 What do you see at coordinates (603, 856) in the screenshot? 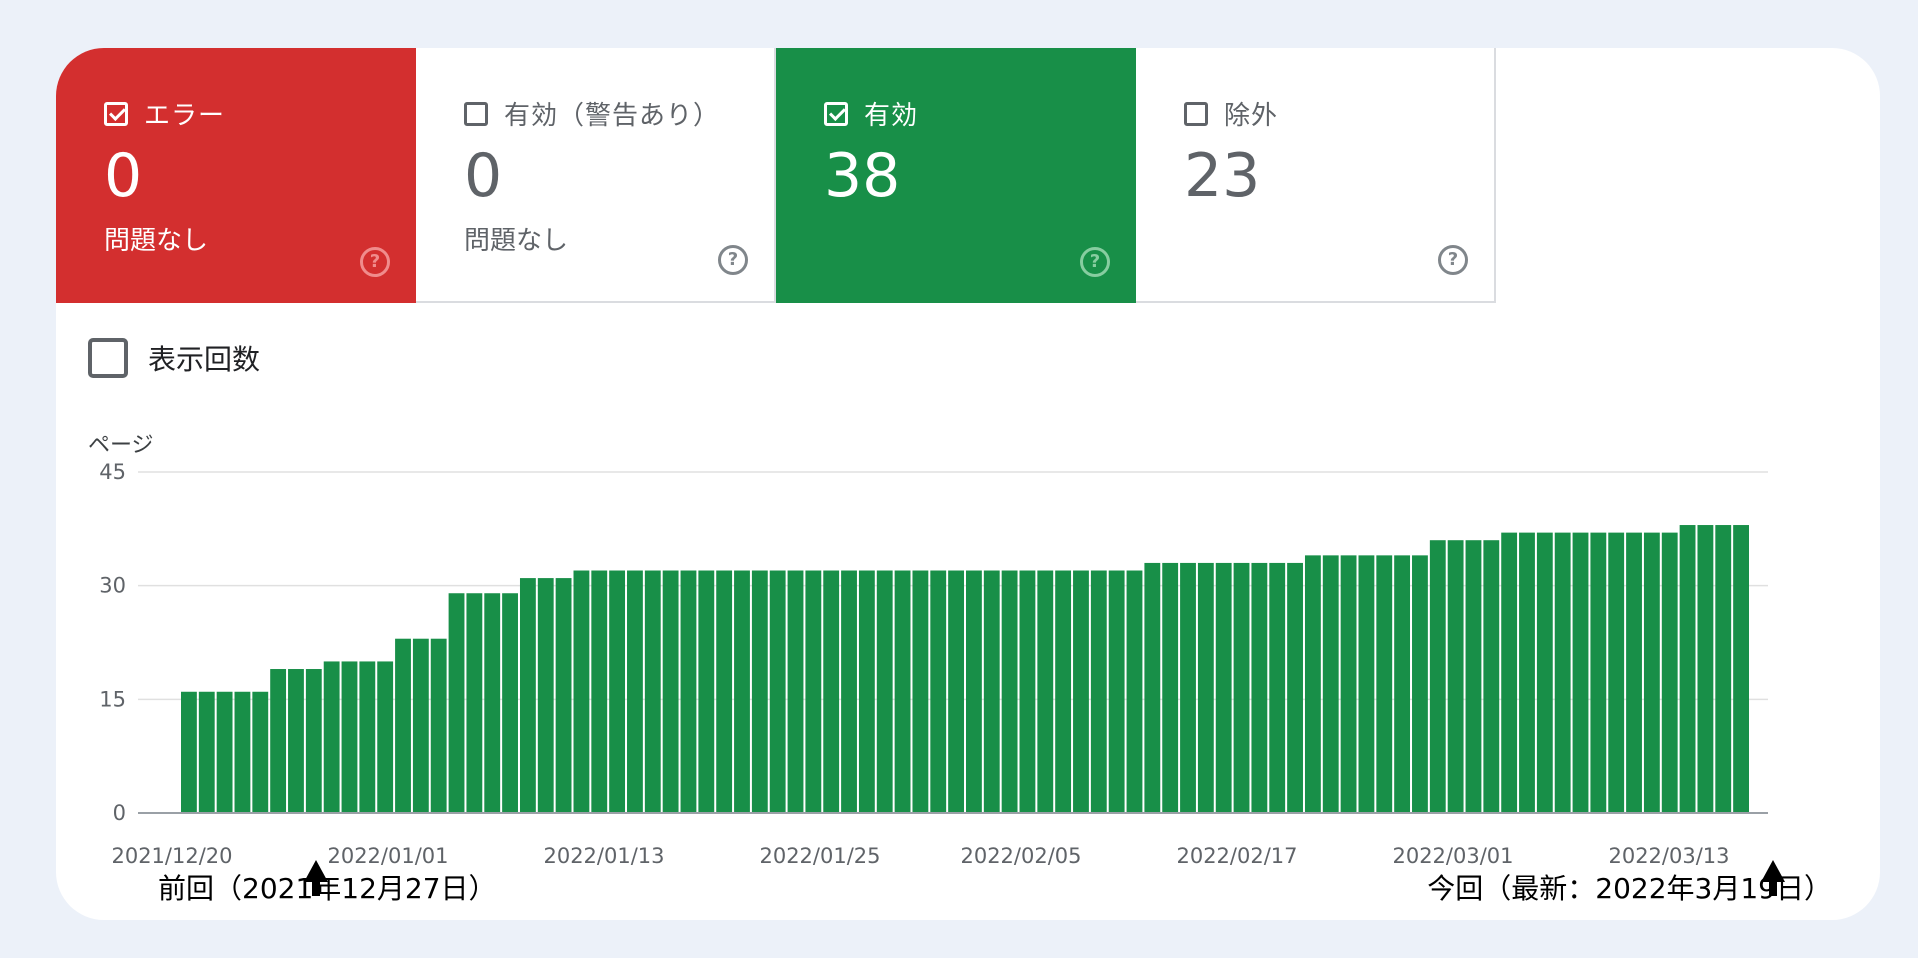
I see `x-tick-label: 2022/01/13` at bounding box center [603, 856].